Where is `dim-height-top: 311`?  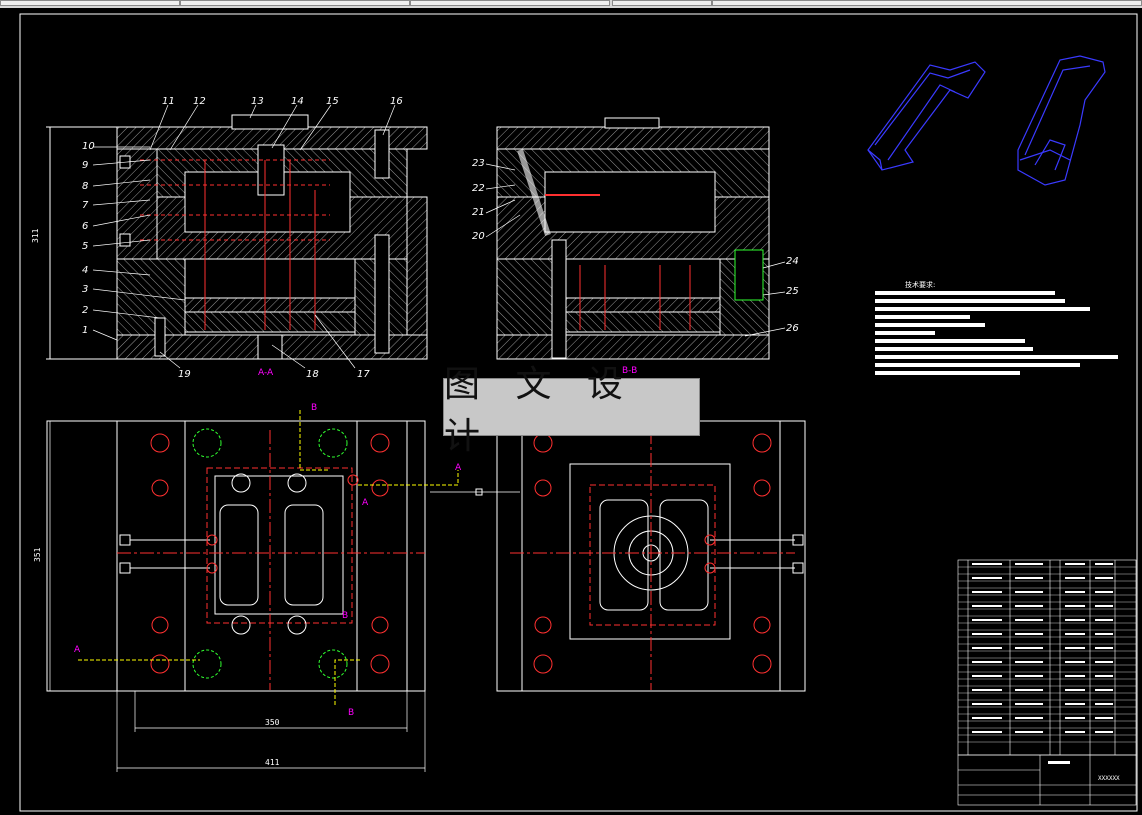 dim-height-top: 311 is located at coordinates (35, 235).